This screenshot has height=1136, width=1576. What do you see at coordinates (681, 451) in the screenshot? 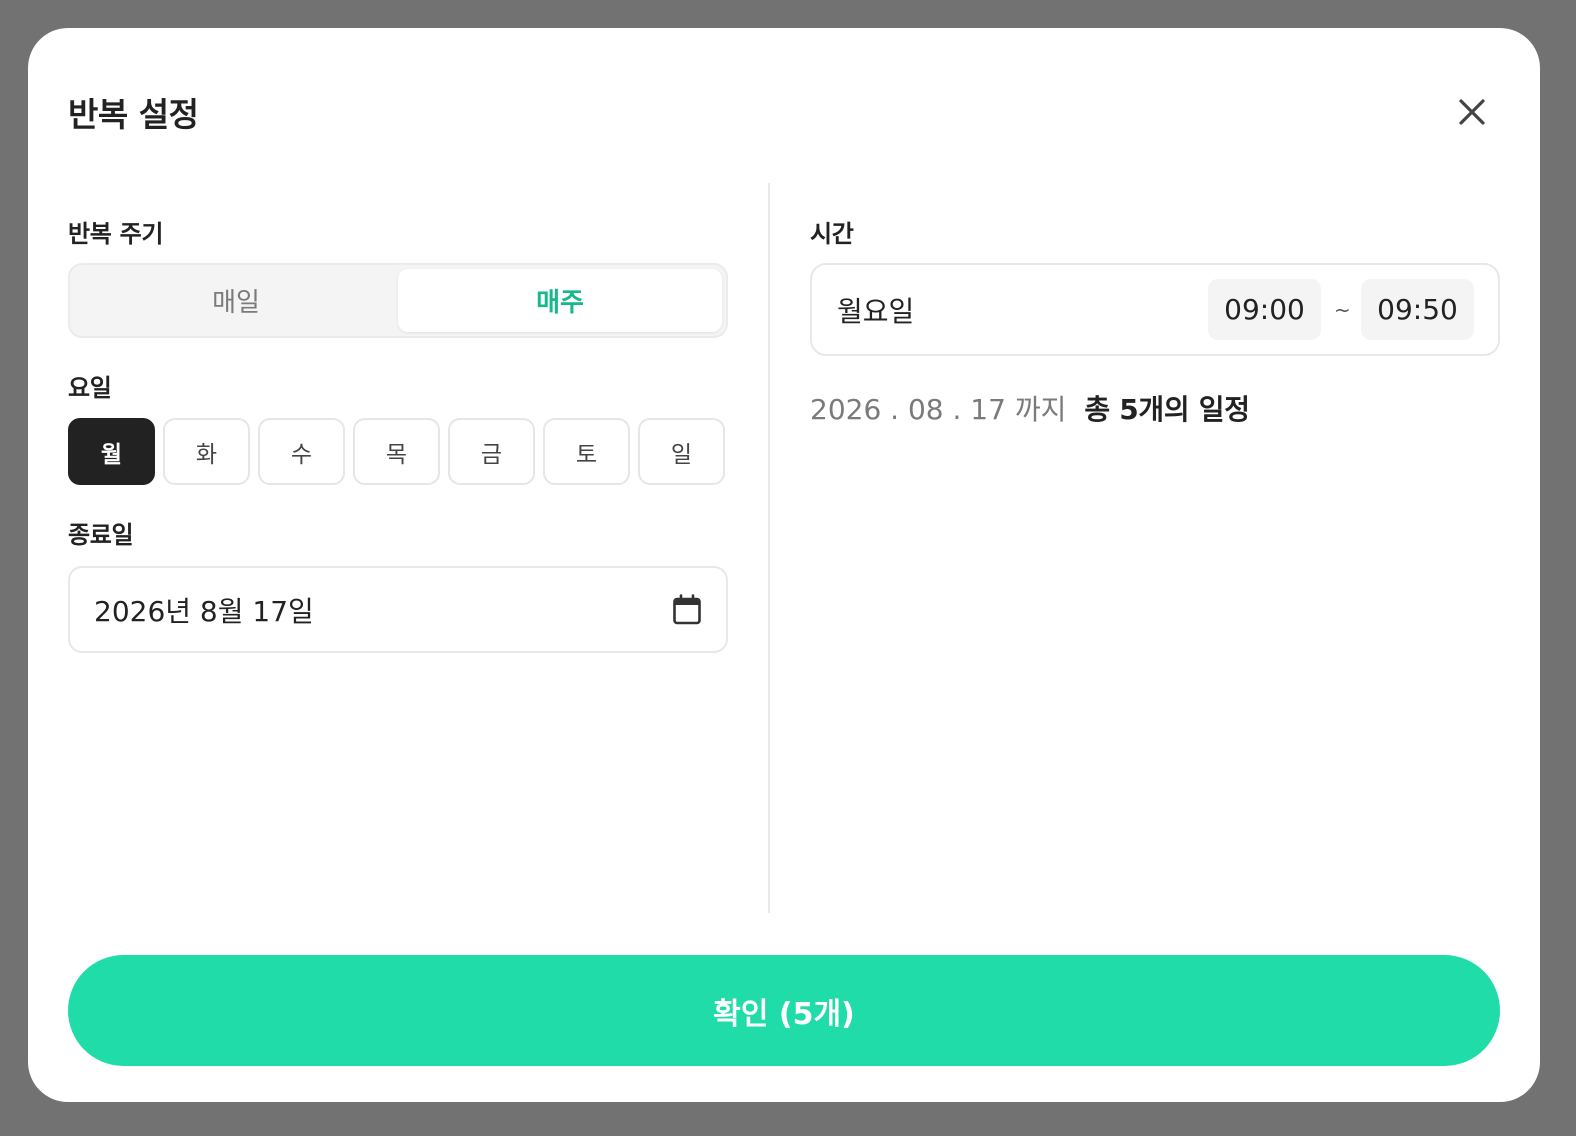
I see `day-sun: 일` at bounding box center [681, 451].